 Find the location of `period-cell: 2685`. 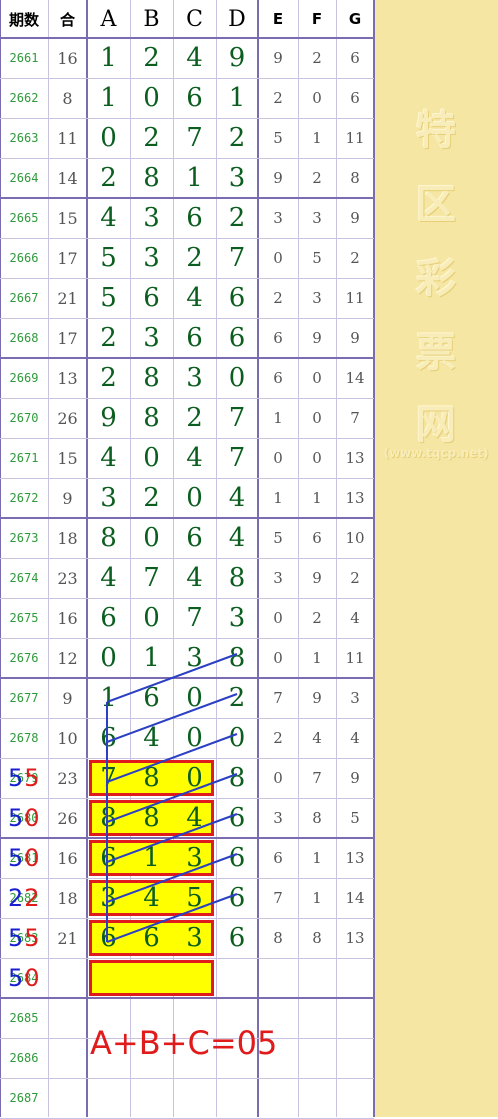

period-cell: 2685 is located at coordinates (24, 1018).